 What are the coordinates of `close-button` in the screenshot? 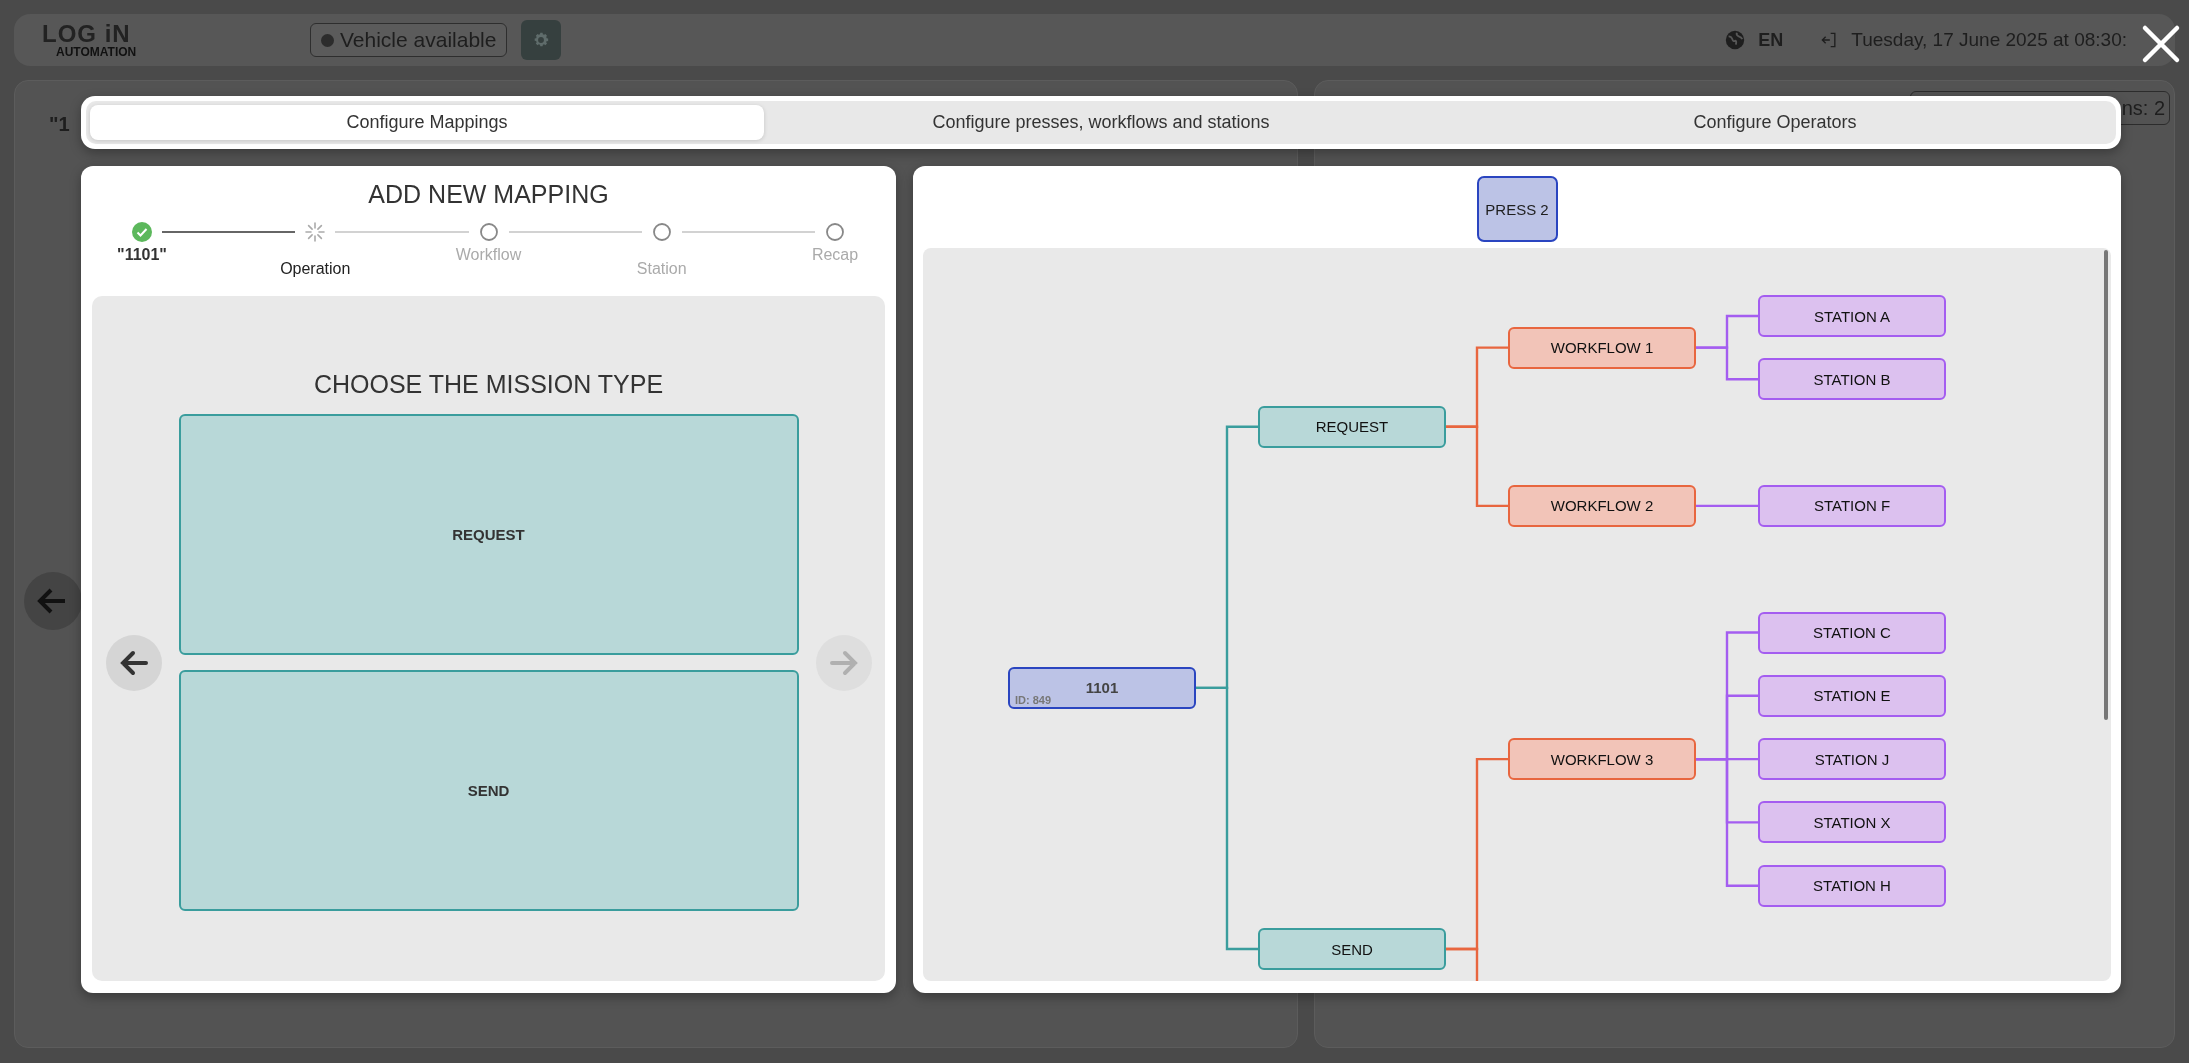 It's located at (2161, 44).